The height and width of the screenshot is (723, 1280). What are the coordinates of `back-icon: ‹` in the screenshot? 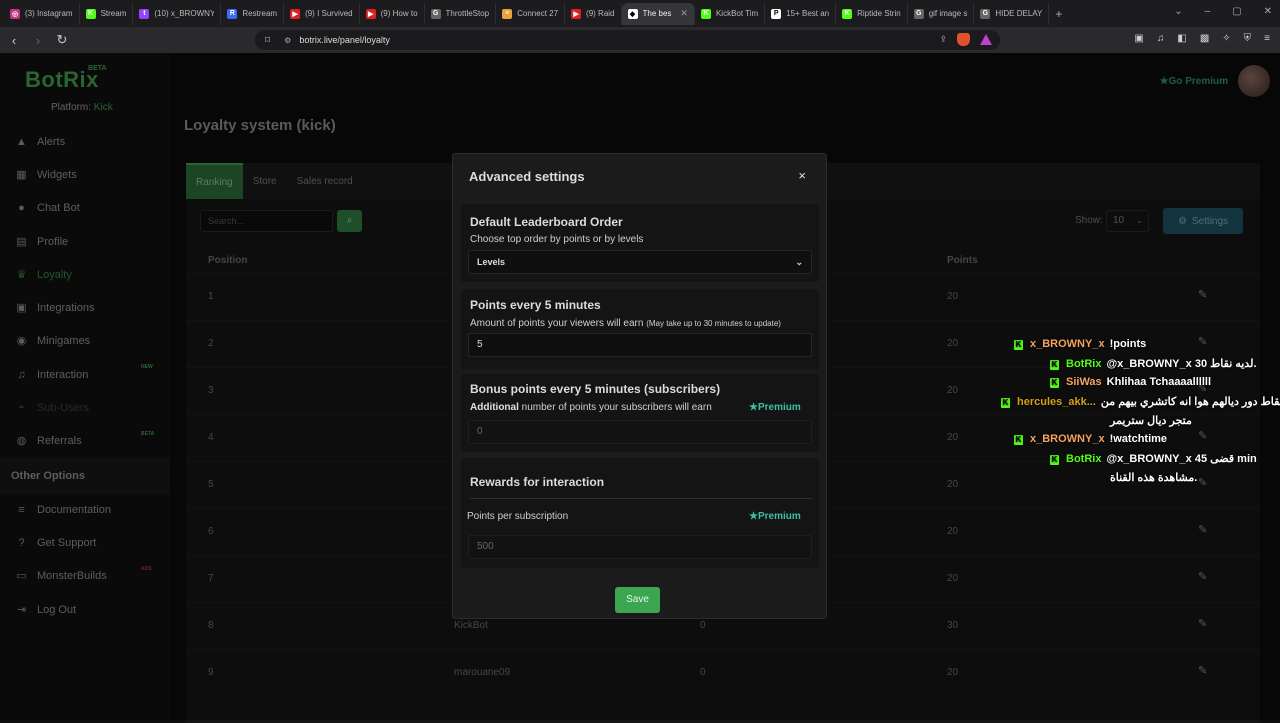 It's located at (14, 40).